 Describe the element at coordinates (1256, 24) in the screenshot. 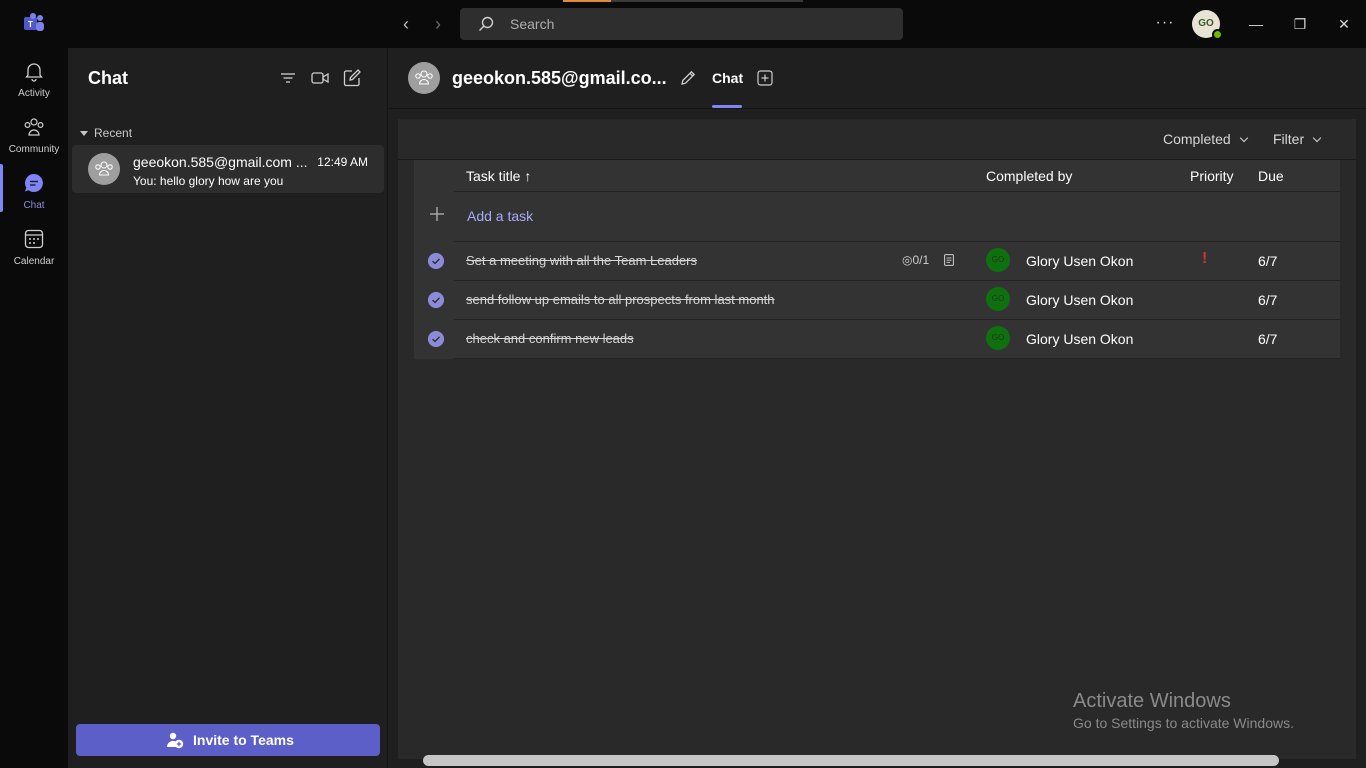

I see `minimize-button: —` at that location.